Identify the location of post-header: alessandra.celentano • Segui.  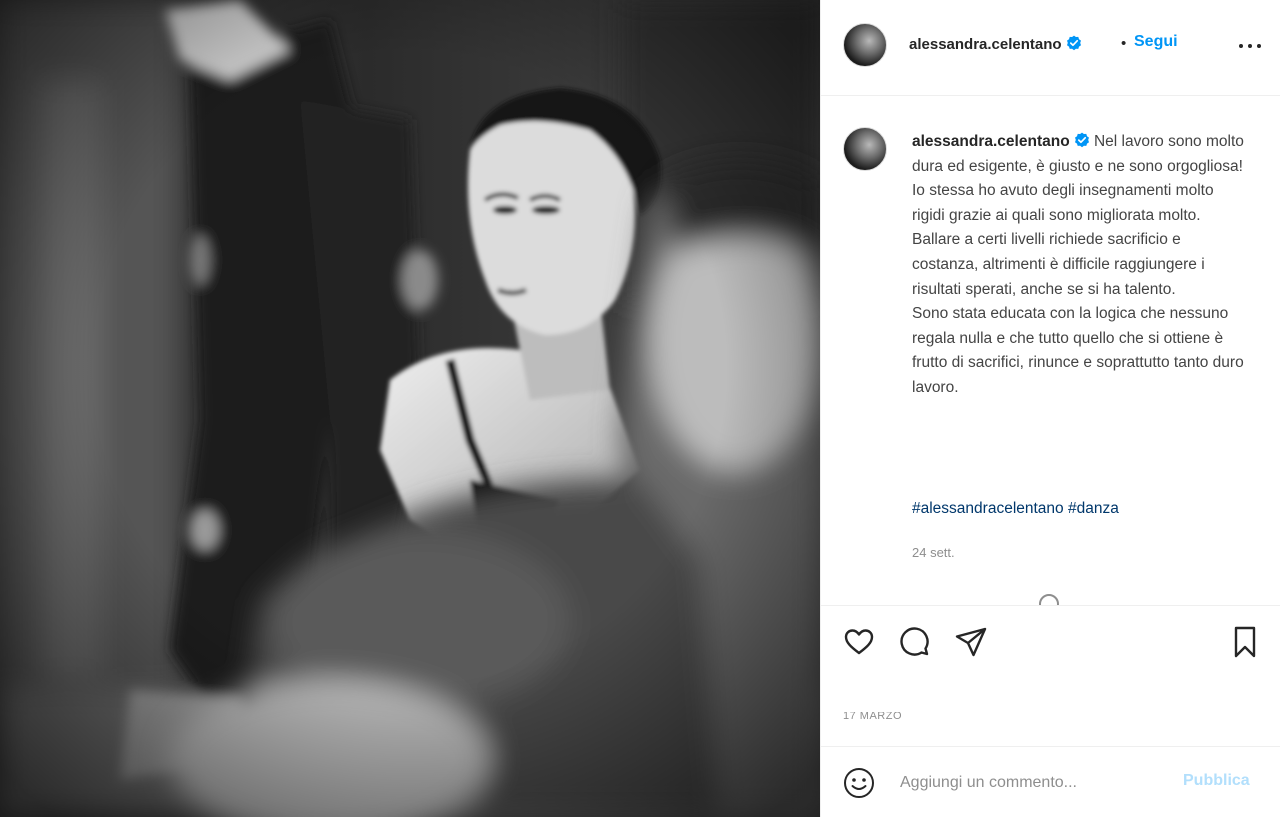
(1050, 48).